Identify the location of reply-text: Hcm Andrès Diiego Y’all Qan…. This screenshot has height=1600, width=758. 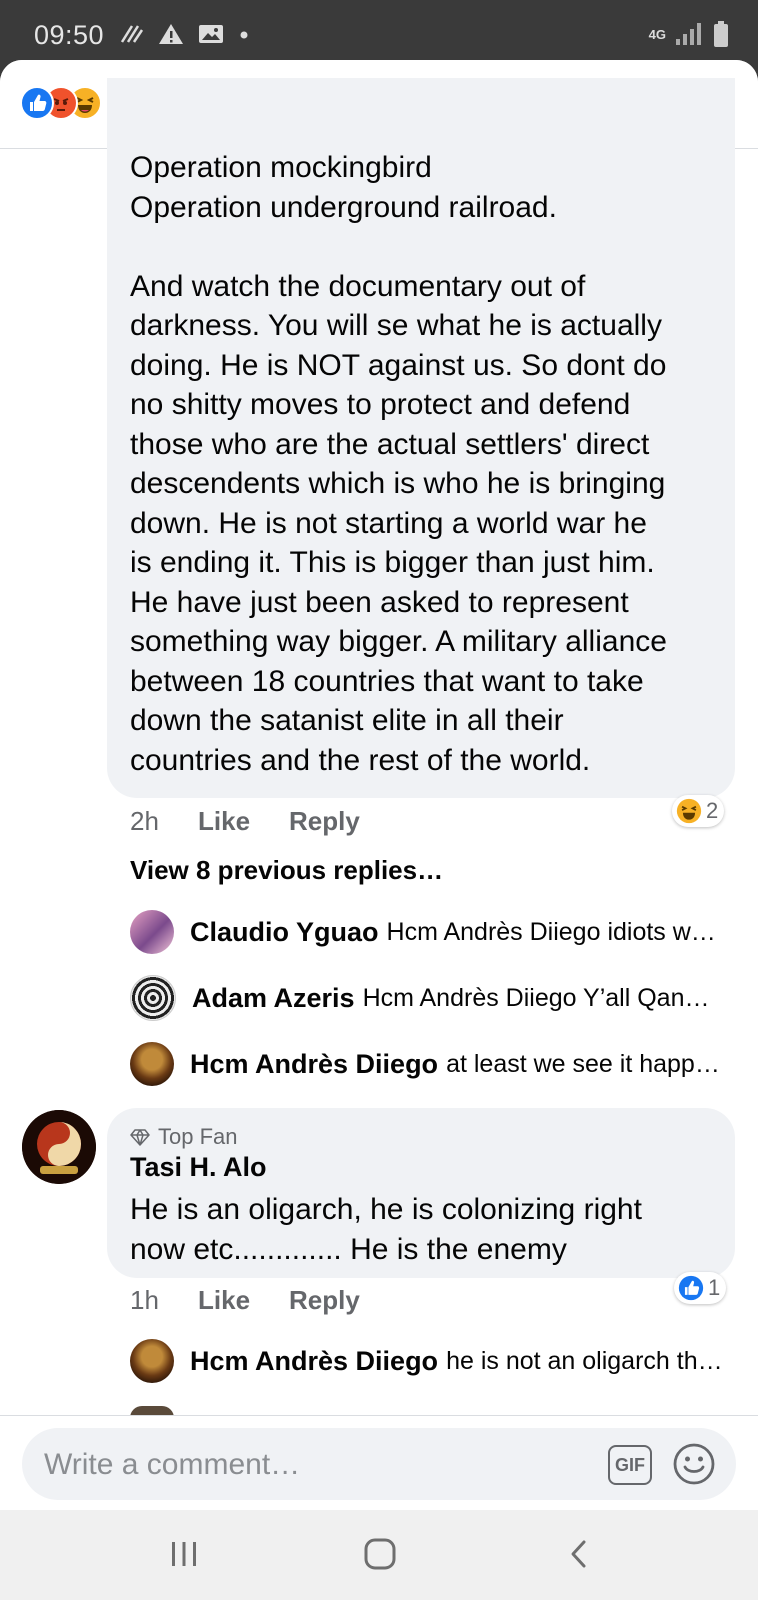
(536, 997).